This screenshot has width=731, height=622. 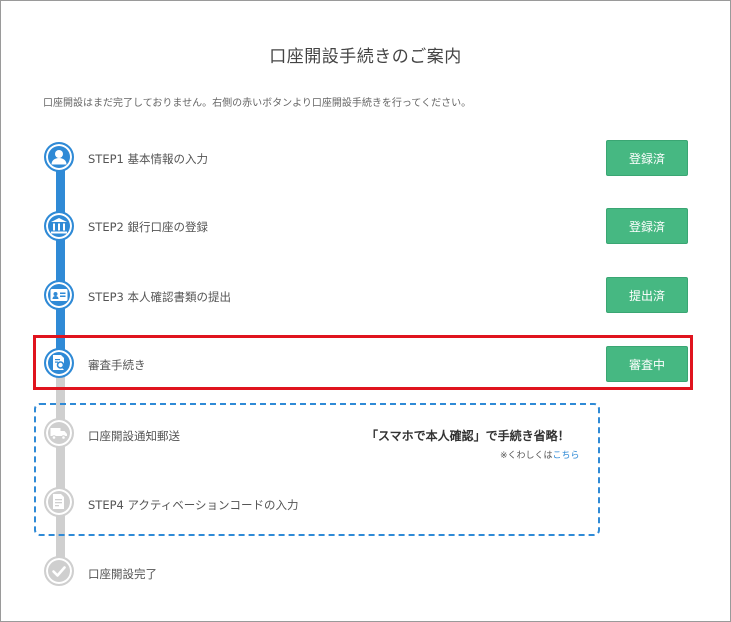 I want to click on registered-button-step2: 登録済, so click(x=647, y=226).